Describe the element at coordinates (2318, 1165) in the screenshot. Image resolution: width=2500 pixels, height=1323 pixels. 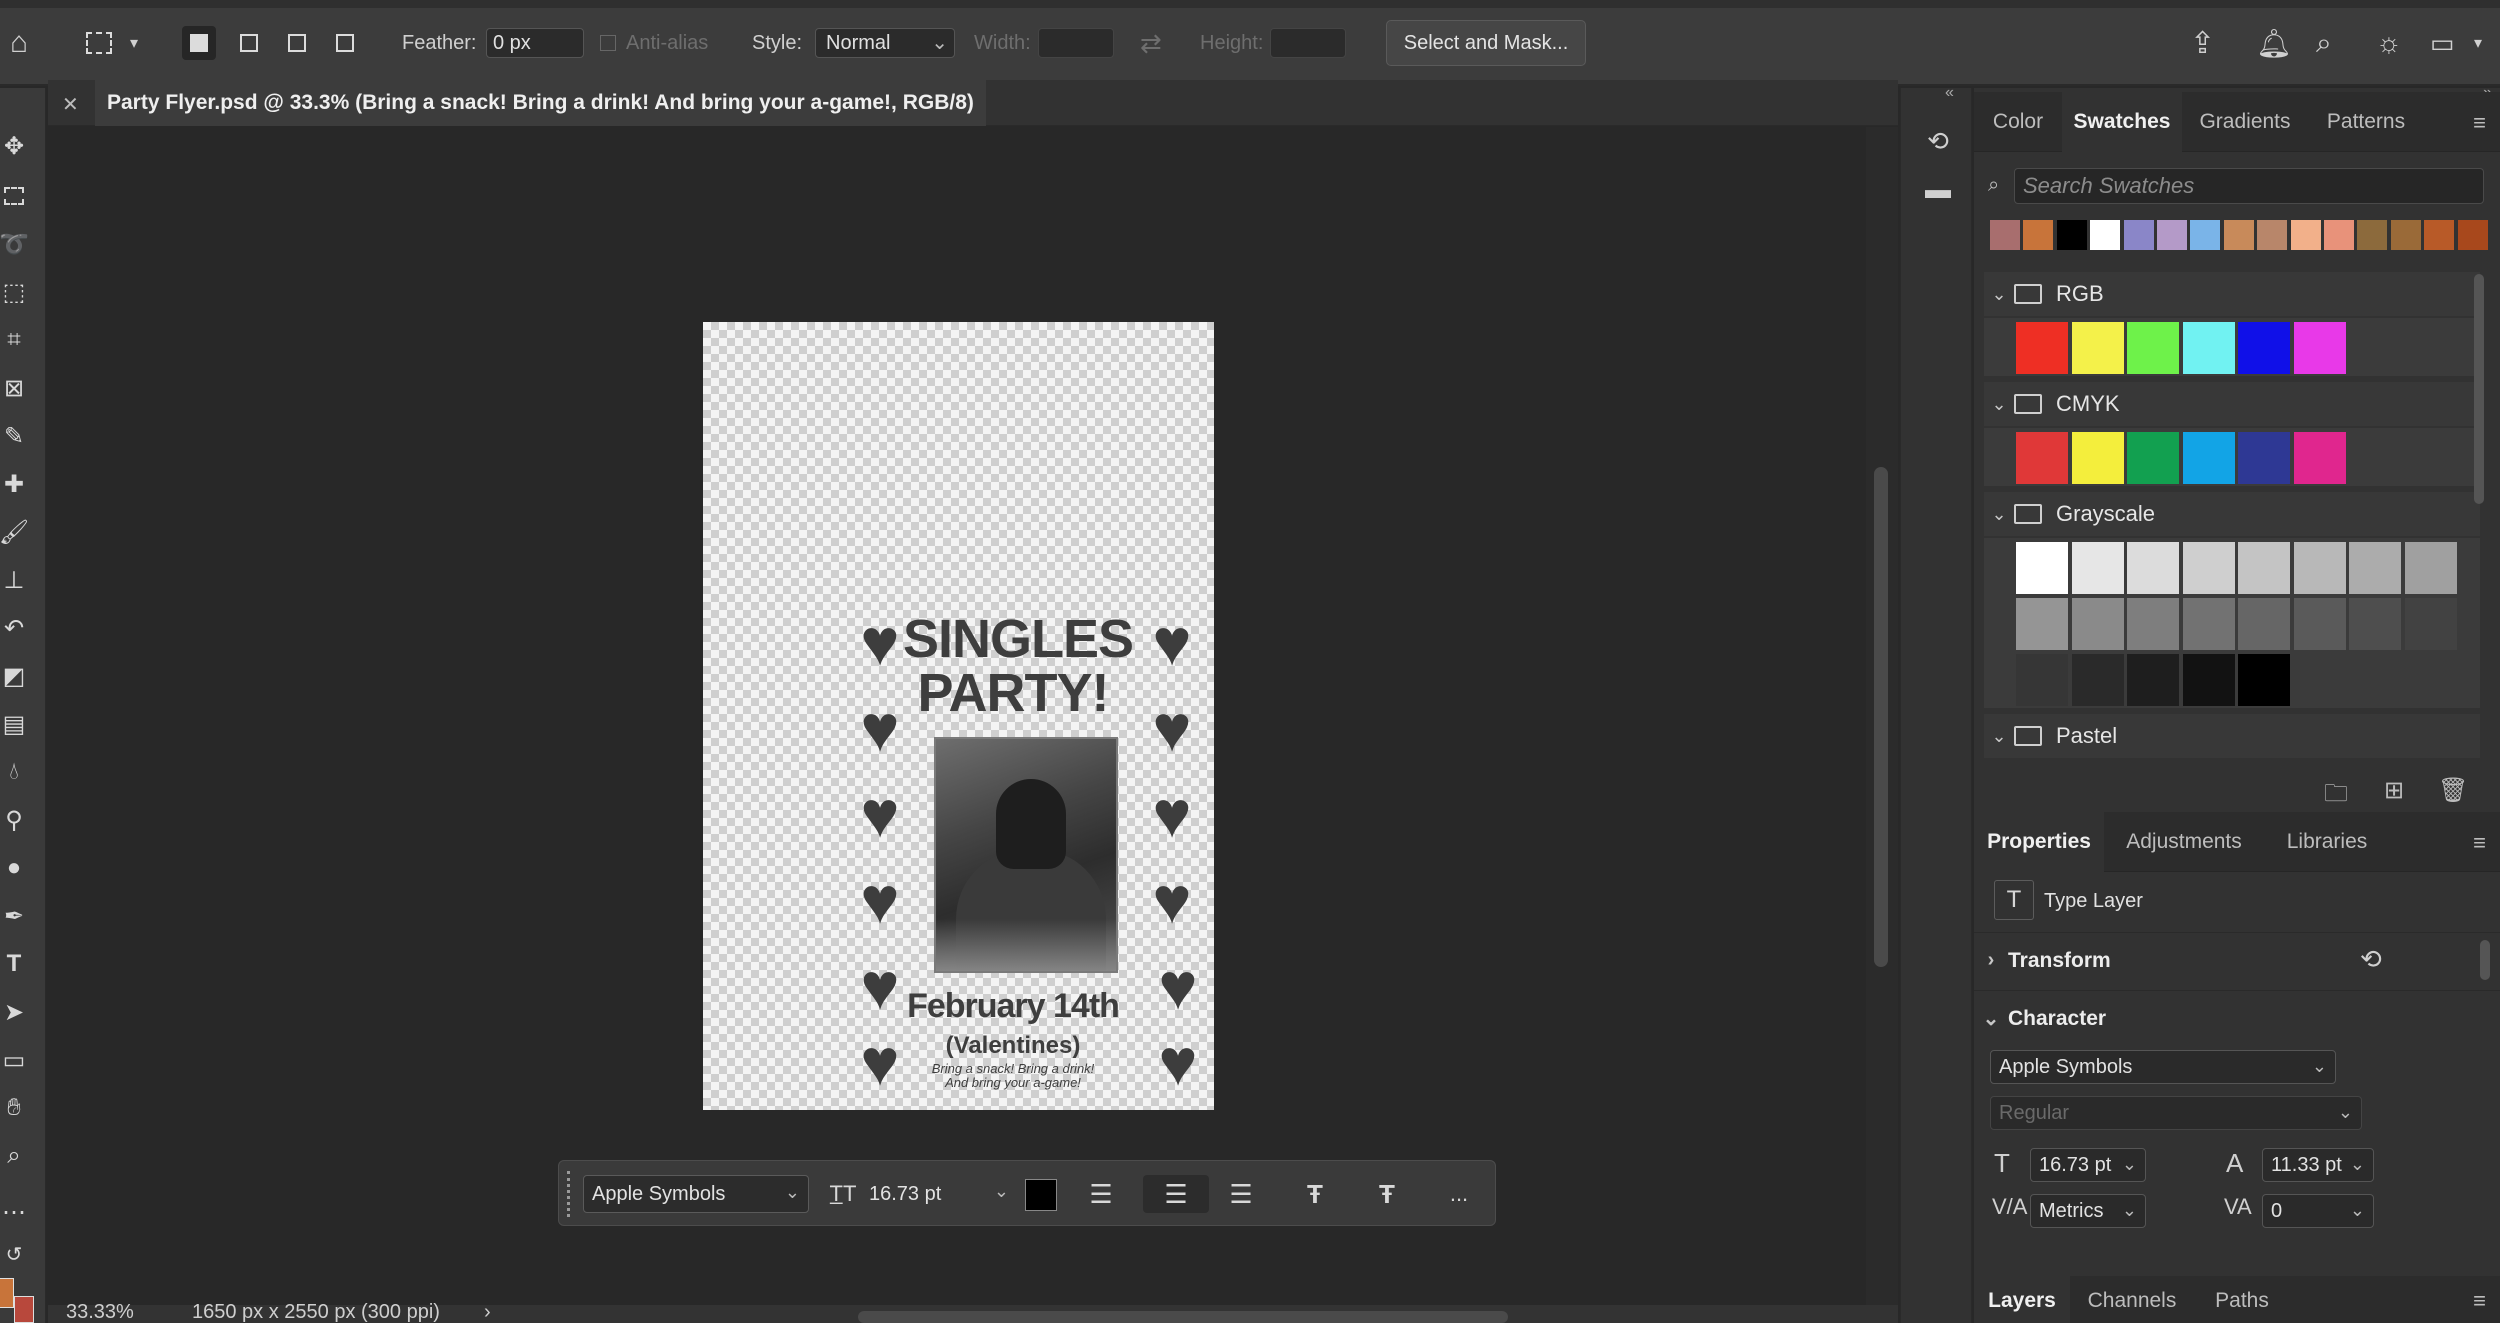
I see `leading-select: 11.33 pt ⌄` at that location.